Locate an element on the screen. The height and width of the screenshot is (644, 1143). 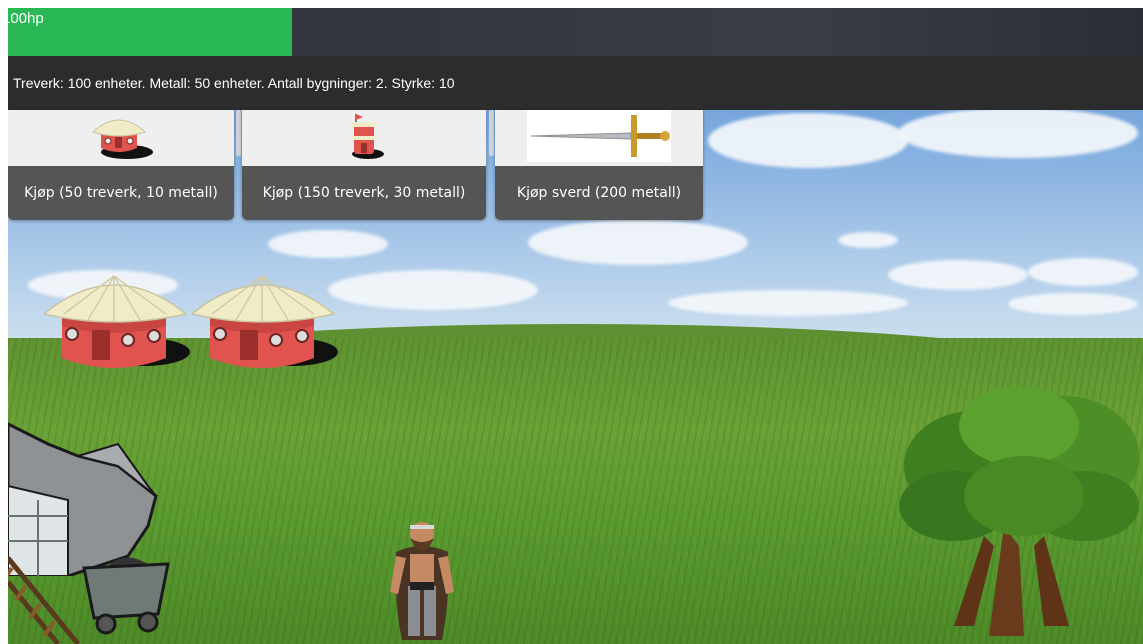
shop-card-tower: Kjøp (150 treverk, 30 metall) is located at coordinates (364, 165).